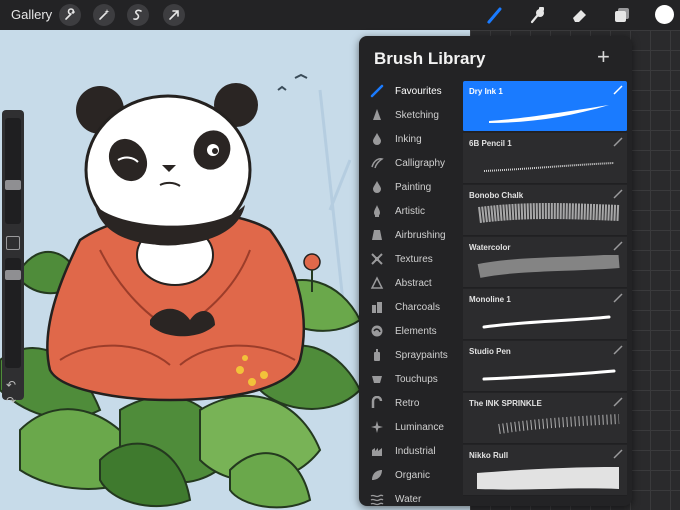 The width and height of the screenshot is (680, 510). Describe the element at coordinates (104, 15) in the screenshot. I see `magic-wand-icon` at that location.